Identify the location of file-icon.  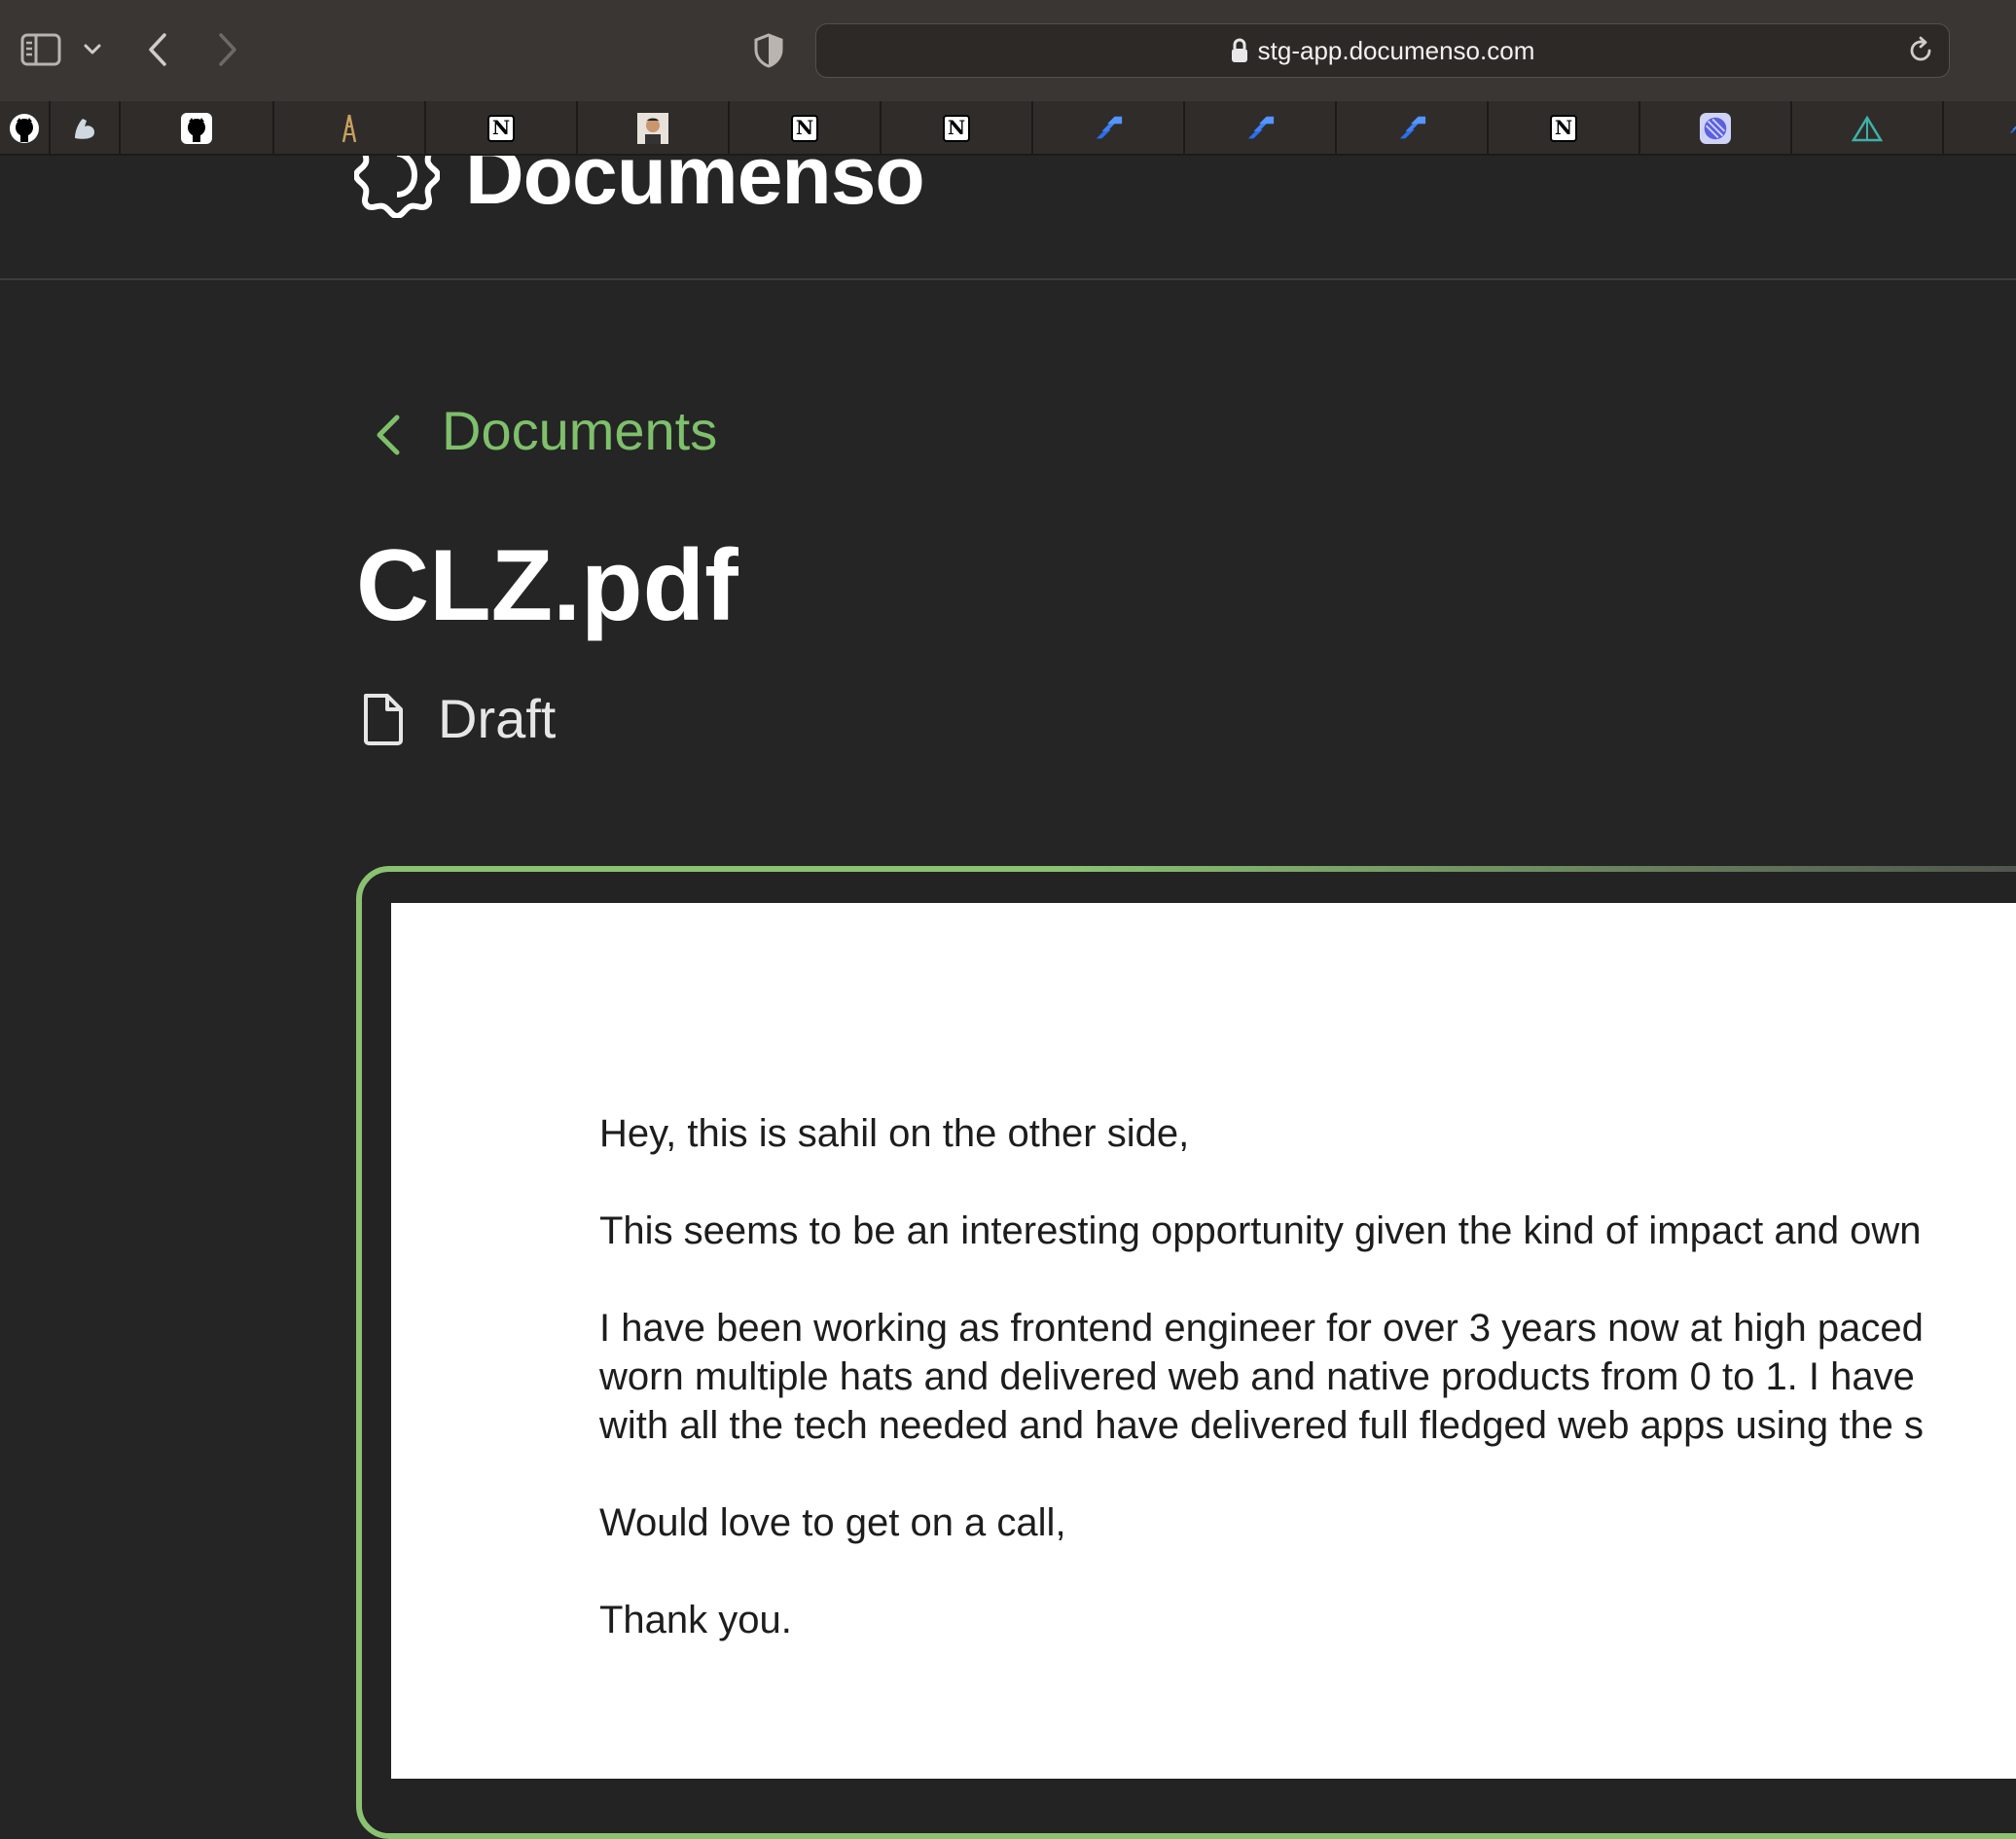
(383, 719).